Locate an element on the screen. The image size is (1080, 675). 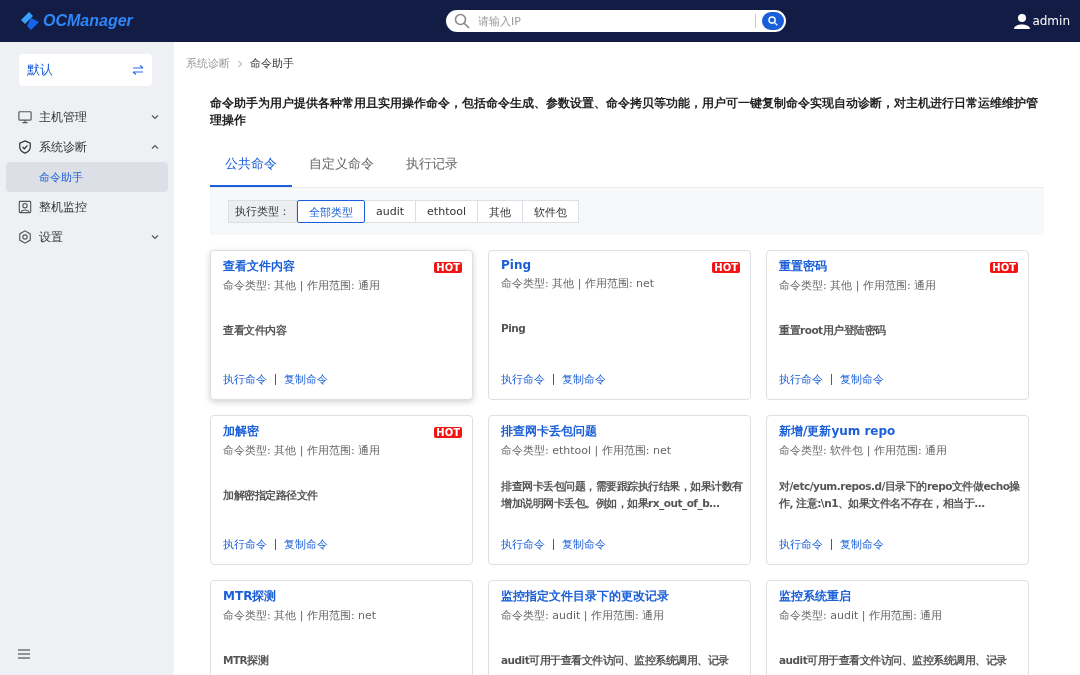
filter-option: 软件包 is located at coordinates (550, 211).